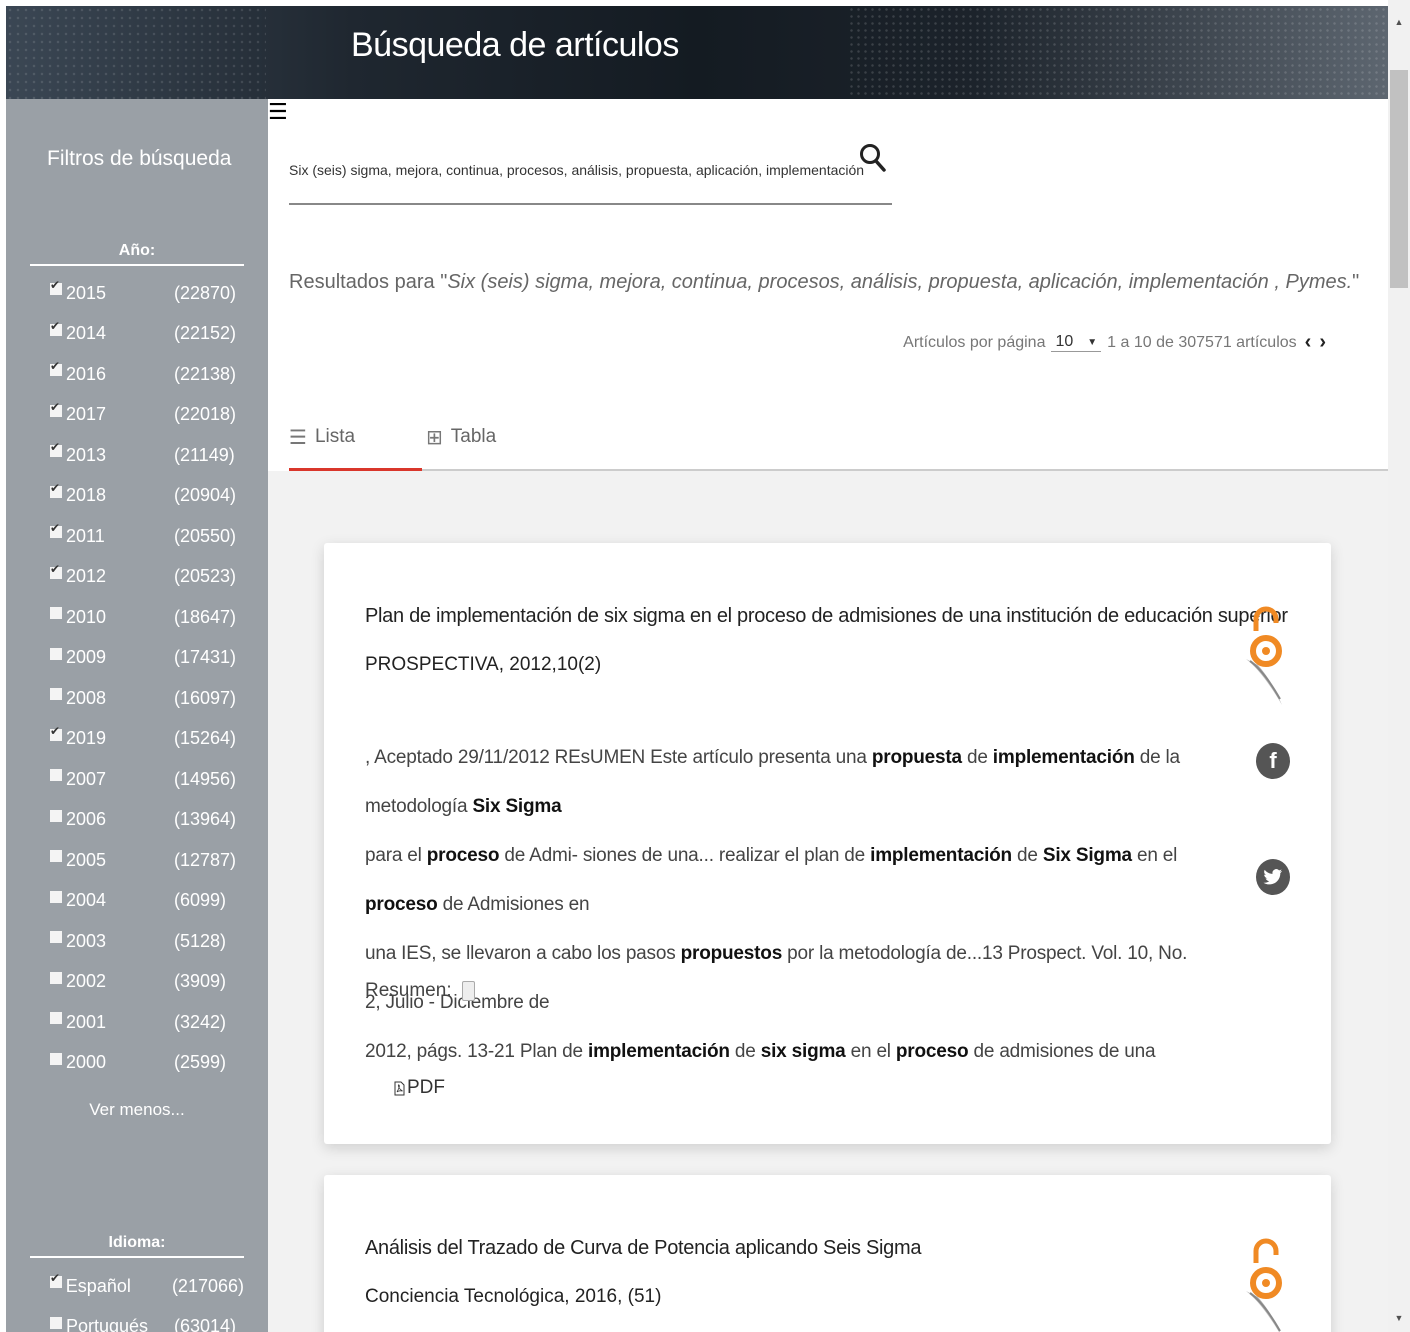 The image size is (1410, 1332). I want to click on per-page-select: 10 ▼, so click(1076, 342).